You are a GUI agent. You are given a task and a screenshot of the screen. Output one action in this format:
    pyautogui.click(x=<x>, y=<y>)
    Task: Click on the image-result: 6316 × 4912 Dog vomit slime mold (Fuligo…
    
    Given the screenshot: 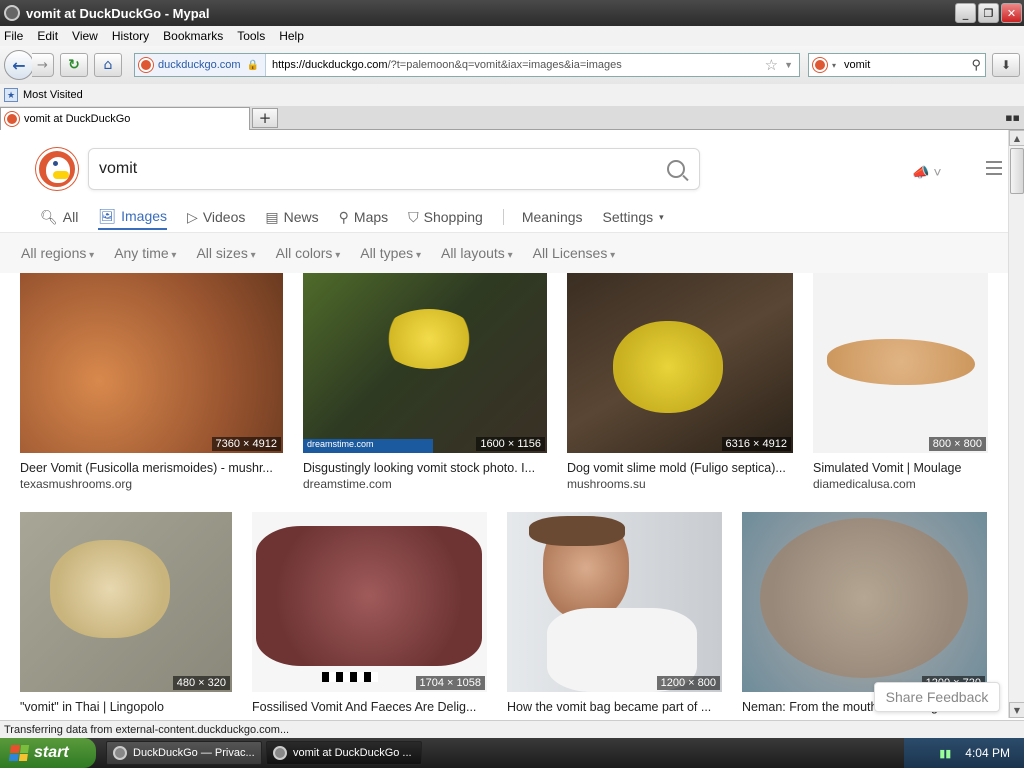 What is the action you would take?
    pyautogui.click(x=680, y=382)
    